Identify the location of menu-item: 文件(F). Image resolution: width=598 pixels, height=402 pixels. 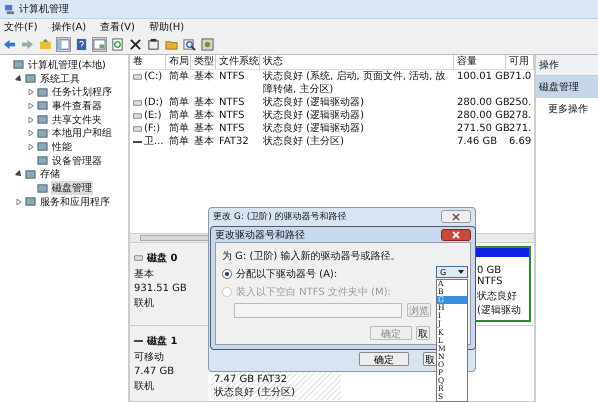
(21, 27).